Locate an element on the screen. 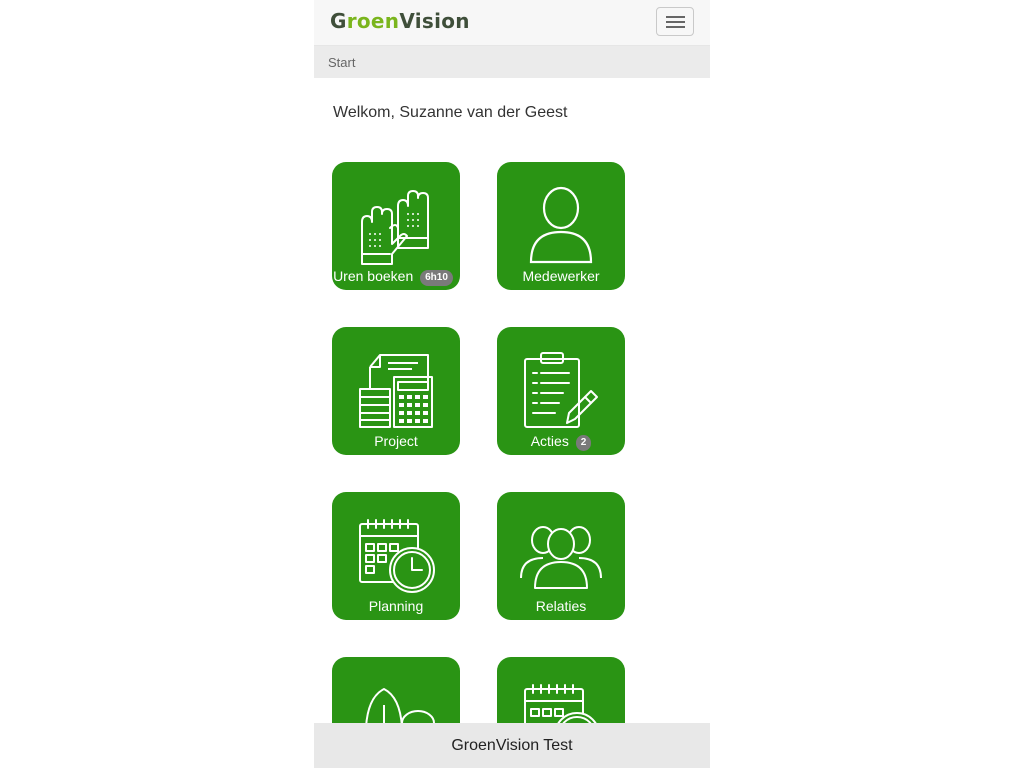 This screenshot has width=1024, height=768. hours-badge: 6h10 is located at coordinates (436, 278).